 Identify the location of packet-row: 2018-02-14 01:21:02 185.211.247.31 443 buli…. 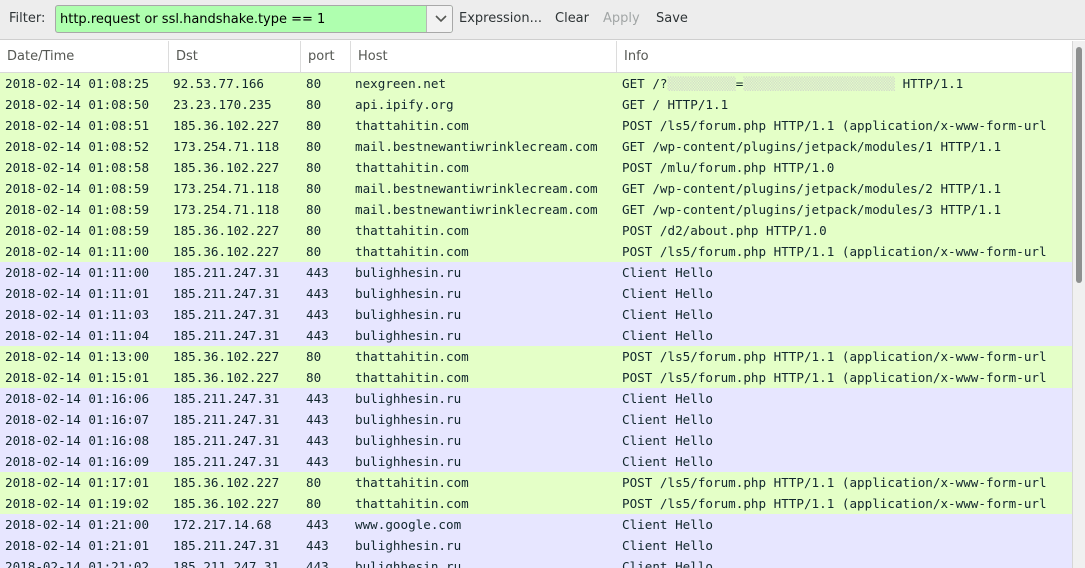
(536, 562).